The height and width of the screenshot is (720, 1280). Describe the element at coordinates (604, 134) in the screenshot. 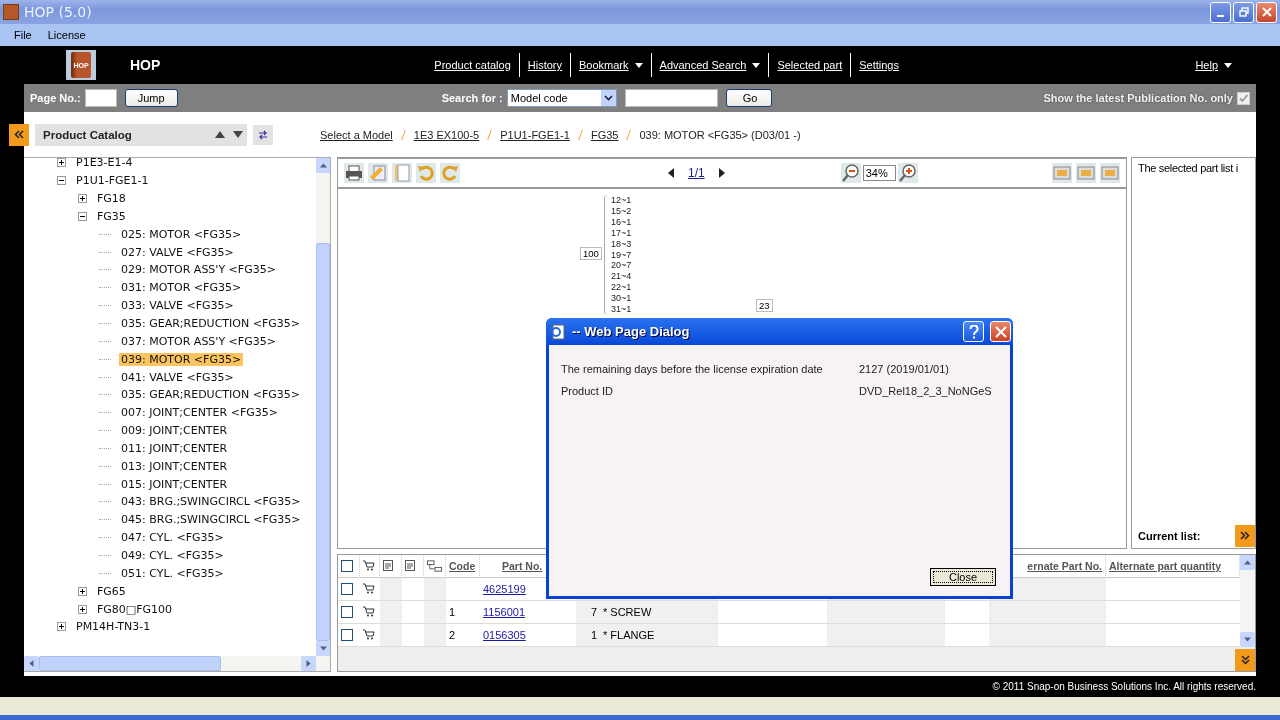

I see `breadcrumb-link: FG35` at that location.